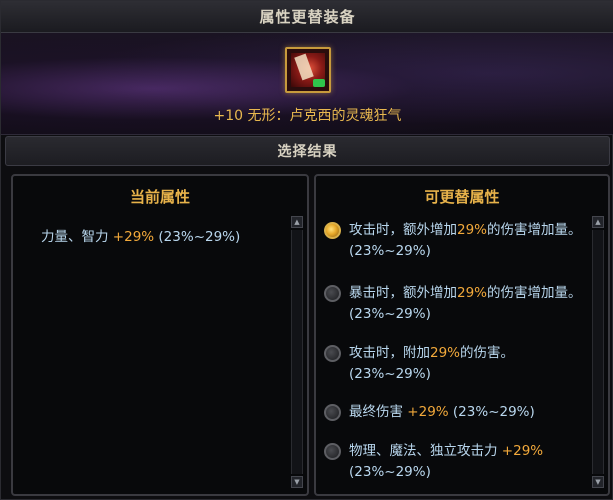  I want to click on replaceable-attributes-header: 可更替属性, so click(462, 197).